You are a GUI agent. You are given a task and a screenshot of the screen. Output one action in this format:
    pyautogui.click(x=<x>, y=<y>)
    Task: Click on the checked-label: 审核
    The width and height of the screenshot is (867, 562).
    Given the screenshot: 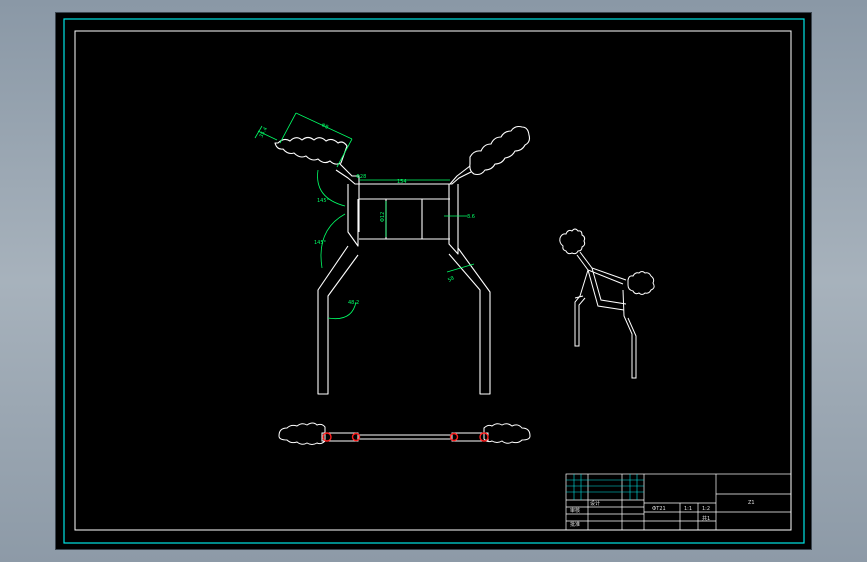 What is the action you would take?
    pyautogui.click(x=575, y=510)
    